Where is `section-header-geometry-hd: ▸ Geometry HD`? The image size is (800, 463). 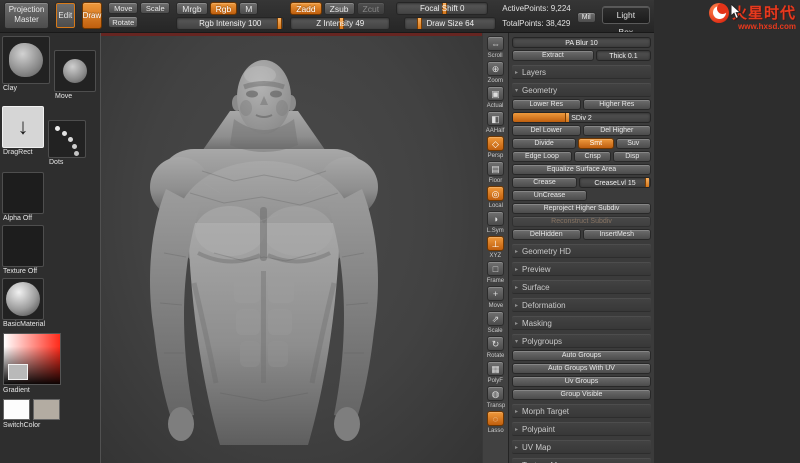
section-header-geometry-hd: ▸ Geometry HD is located at coordinates (581, 251).